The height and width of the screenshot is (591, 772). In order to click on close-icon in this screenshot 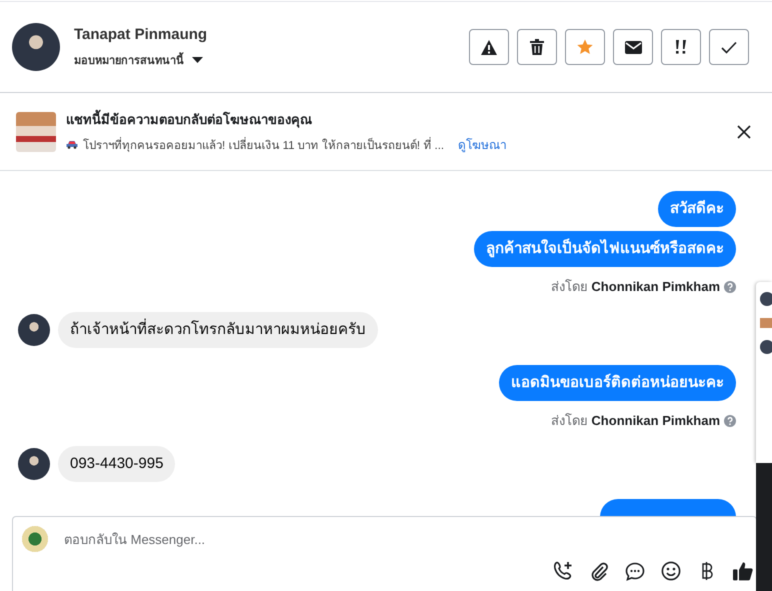, I will do `click(744, 132)`.